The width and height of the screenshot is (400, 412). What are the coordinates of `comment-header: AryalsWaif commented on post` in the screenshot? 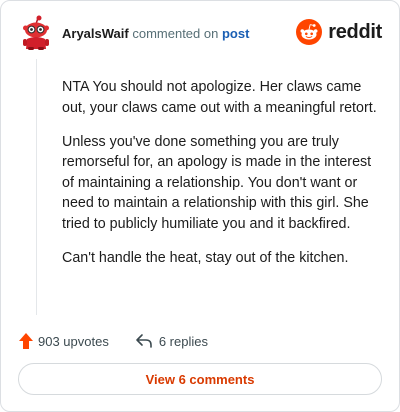 It's located at (155, 33).